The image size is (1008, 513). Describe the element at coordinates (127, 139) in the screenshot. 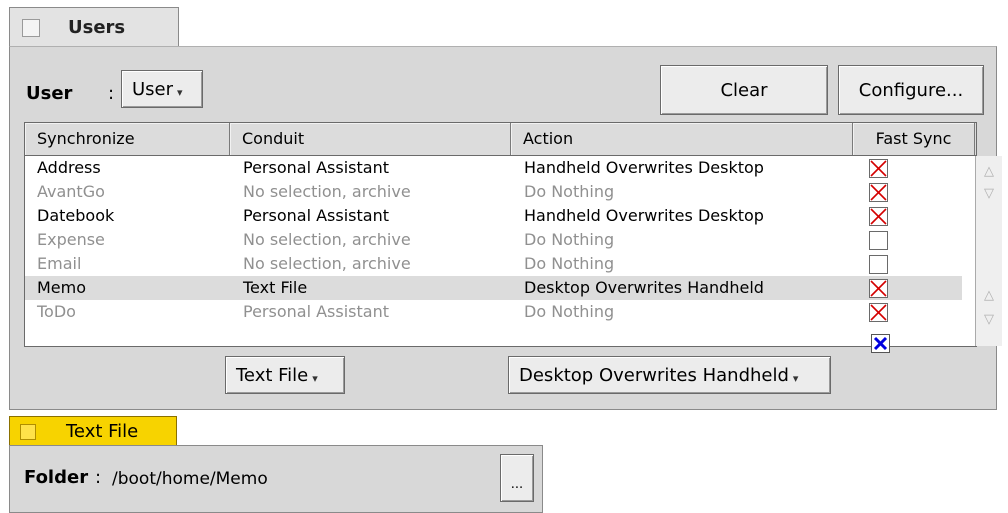

I see `column-header-synchronize: Synchronize` at that location.